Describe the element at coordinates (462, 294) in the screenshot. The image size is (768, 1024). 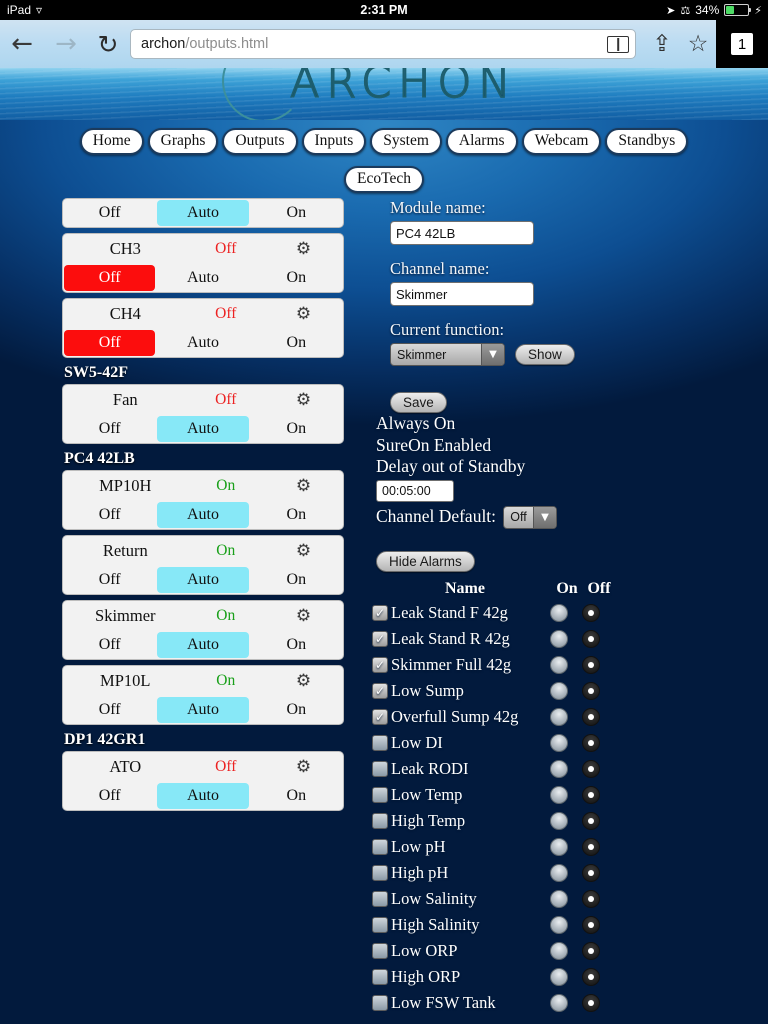
I see `channel-name-input` at that location.